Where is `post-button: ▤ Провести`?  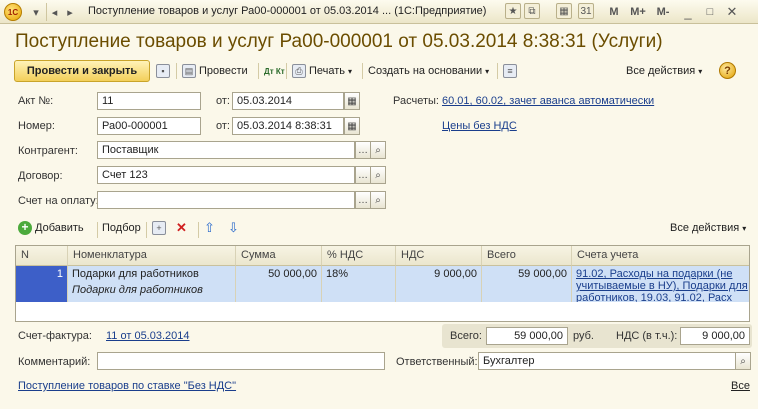
post-button: ▤ Провести is located at coordinates (215, 71).